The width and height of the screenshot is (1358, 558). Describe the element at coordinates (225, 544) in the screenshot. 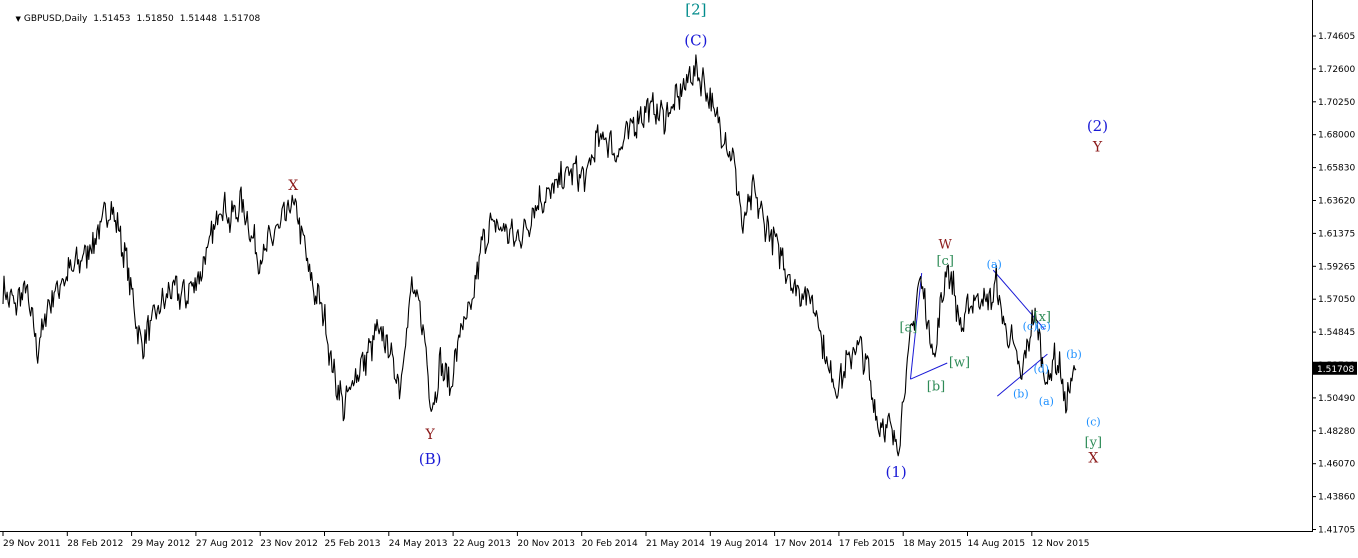

I see `x-tick-label: 27 Aug 2012` at that location.